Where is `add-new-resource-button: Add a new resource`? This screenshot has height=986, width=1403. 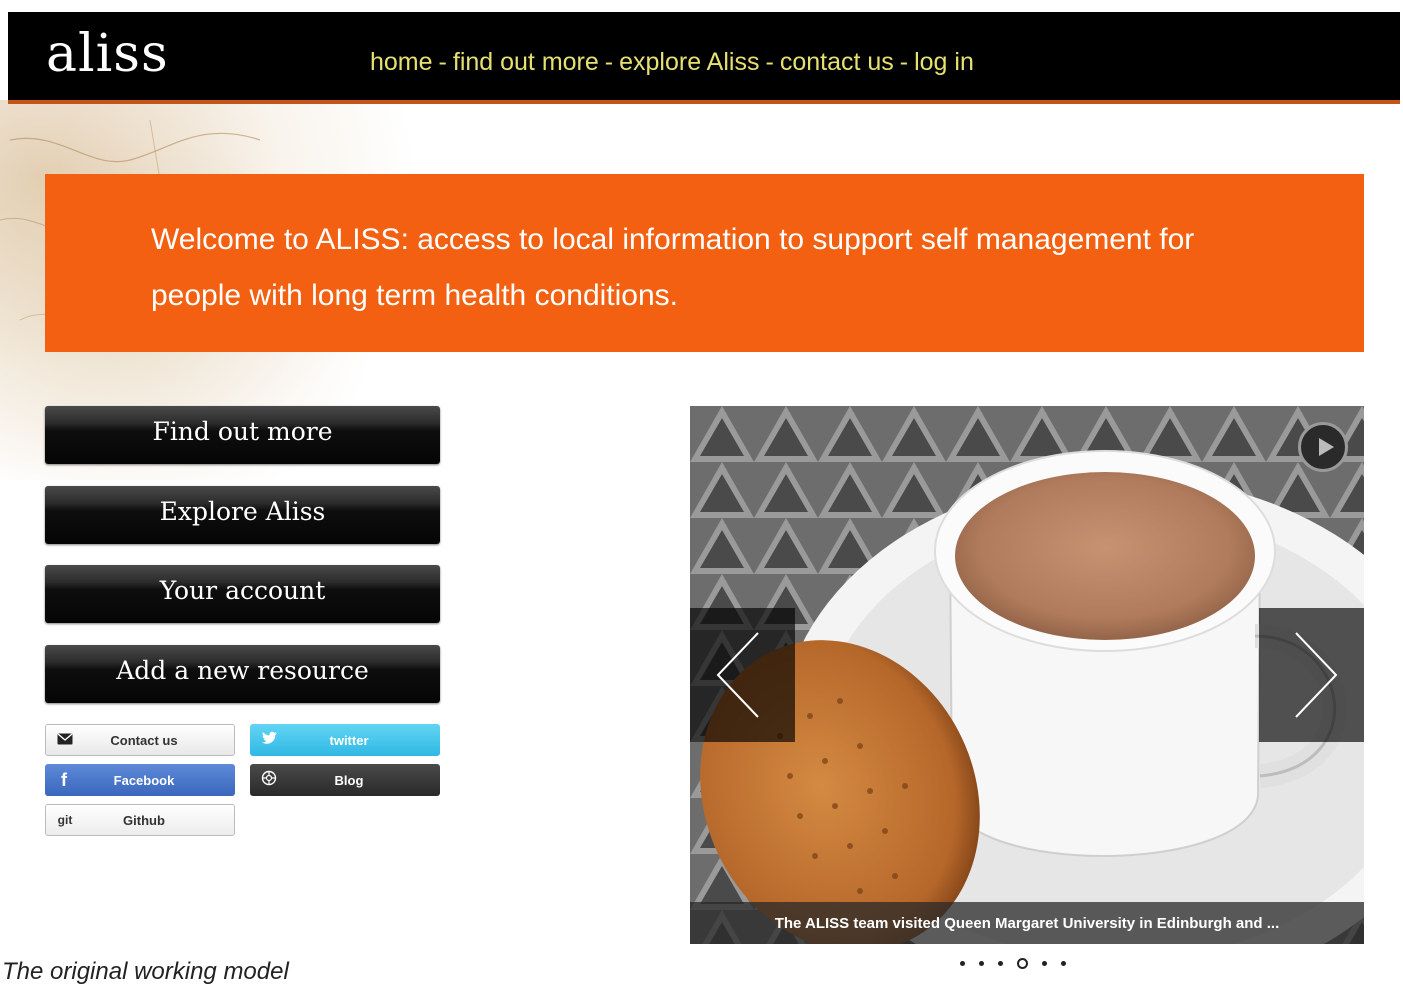
add-new-resource-button: Add a new resource is located at coordinates (242, 674).